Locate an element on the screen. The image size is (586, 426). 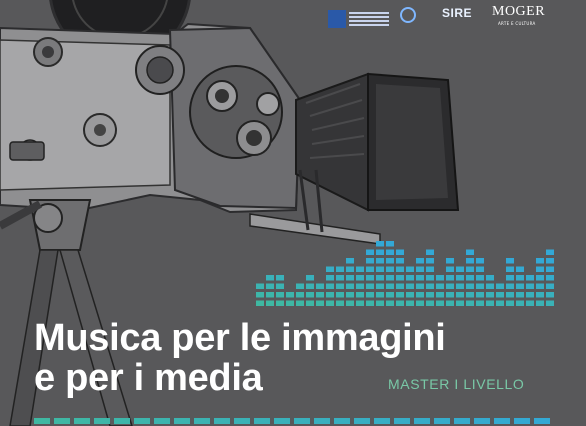
poster-title: Musica per le immagini e per i media is located at coordinates (240, 358).